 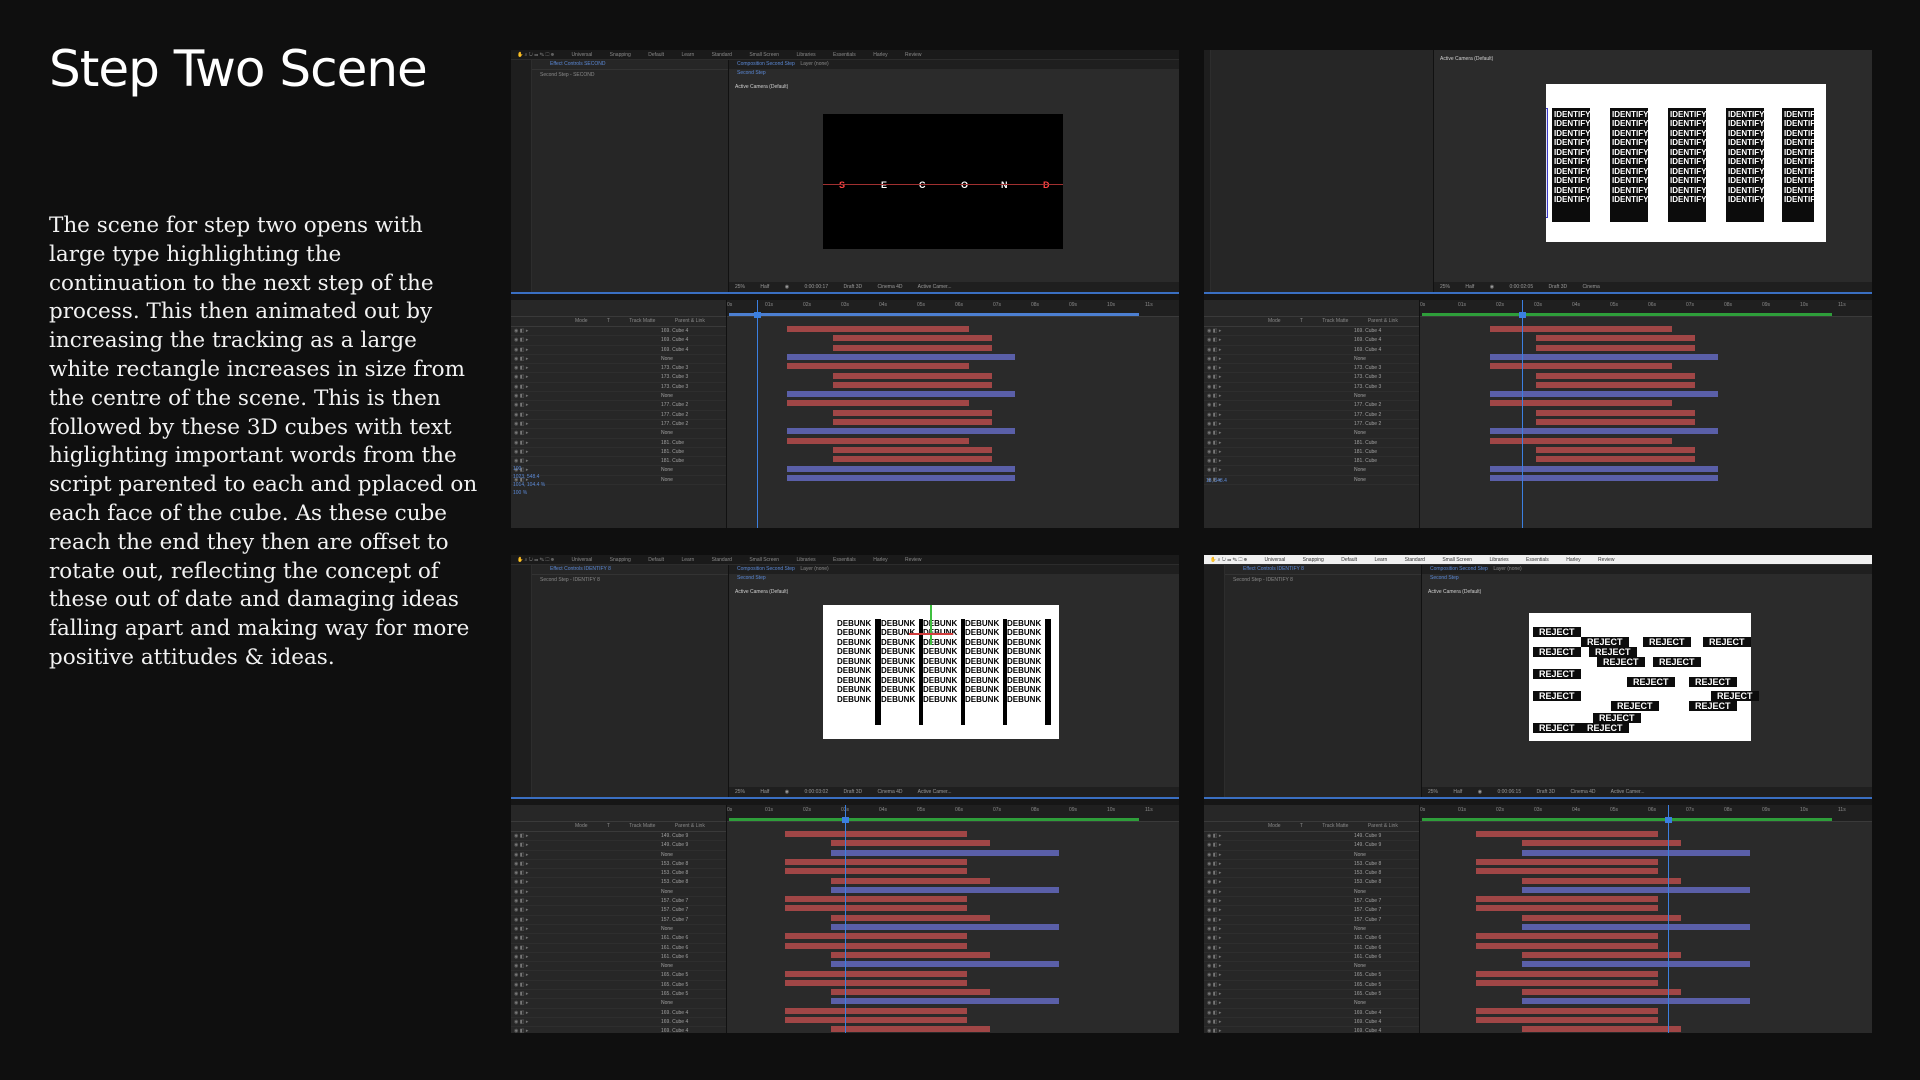 What do you see at coordinates (816, 287) in the screenshot?
I see `timecode: 0:00:00:17` at bounding box center [816, 287].